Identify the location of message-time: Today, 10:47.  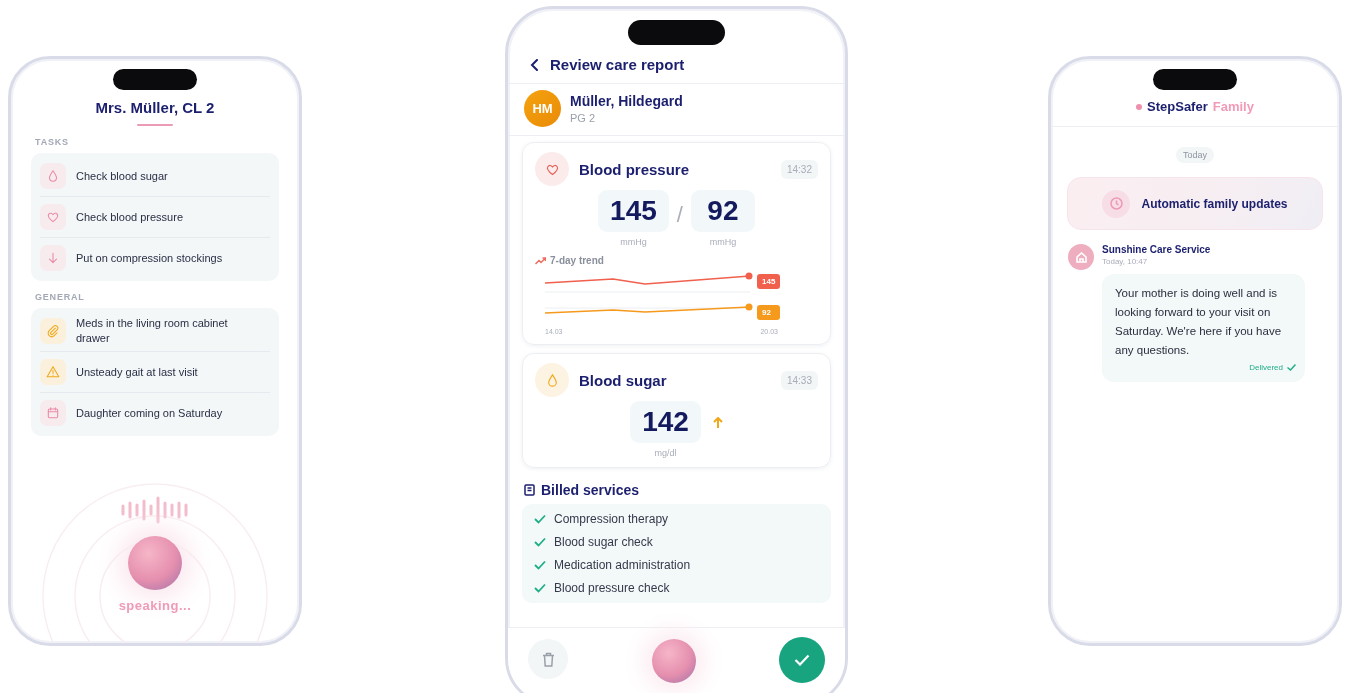
(1125, 261).